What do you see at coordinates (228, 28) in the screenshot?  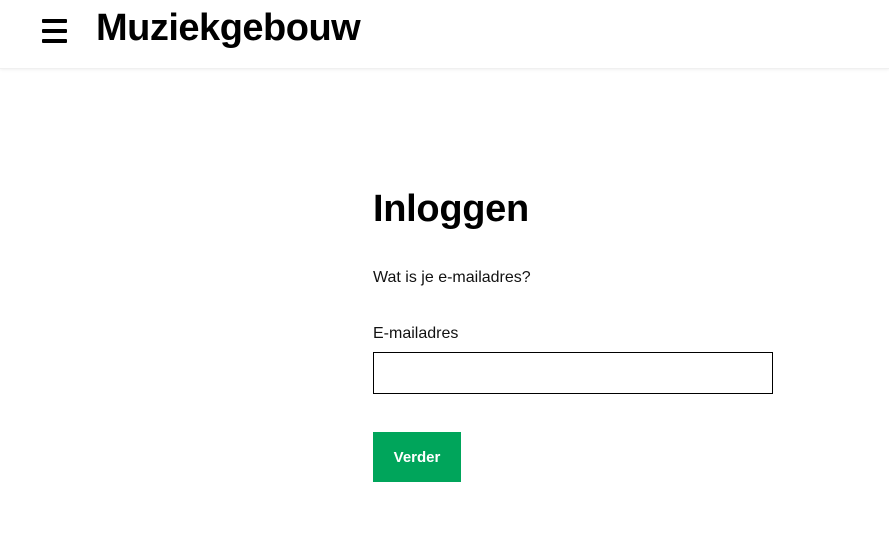 I see `site-logo: Muziekgebouw` at bounding box center [228, 28].